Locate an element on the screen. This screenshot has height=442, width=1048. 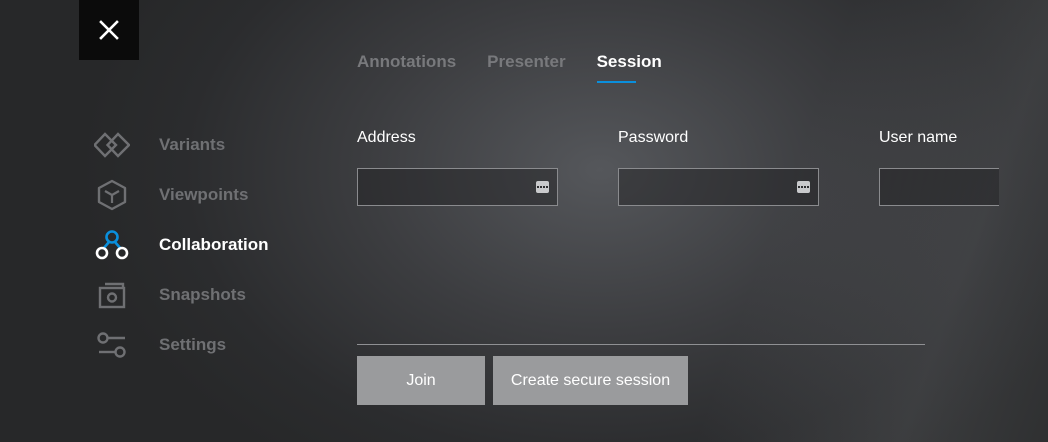
username-field-wrapper is located at coordinates (939, 187).